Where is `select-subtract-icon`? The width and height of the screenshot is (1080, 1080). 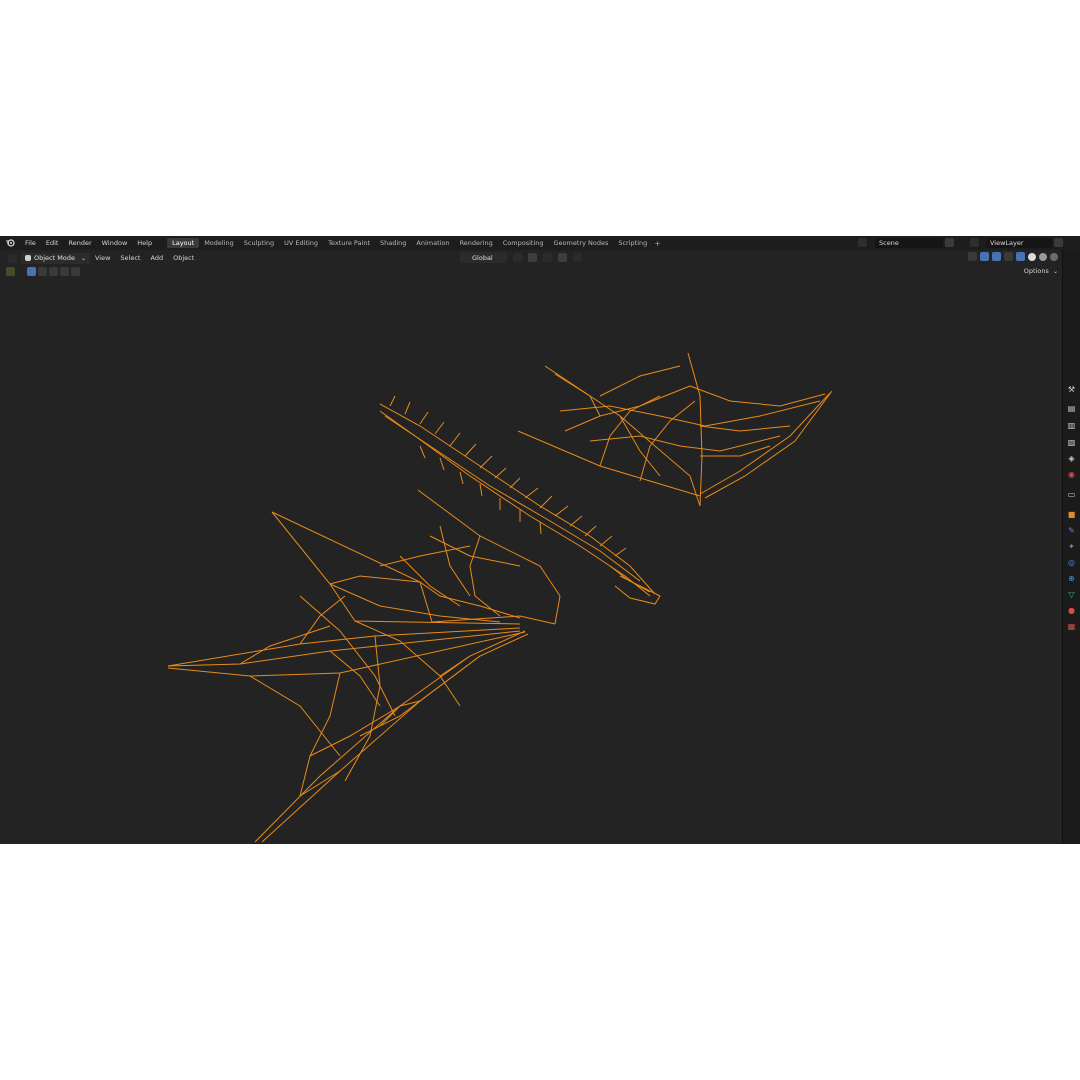 select-subtract-icon is located at coordinates (53, 271).